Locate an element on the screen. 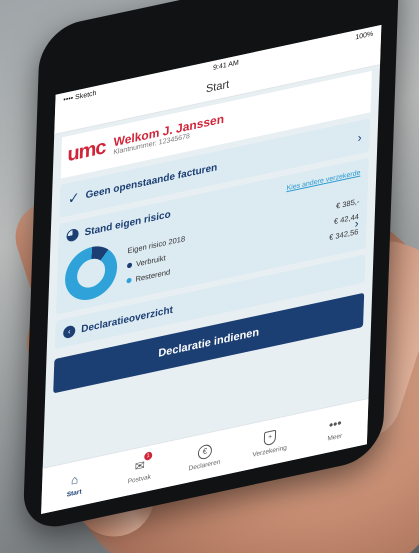  remaining-legend-dot is located at coordinates (129, 280).